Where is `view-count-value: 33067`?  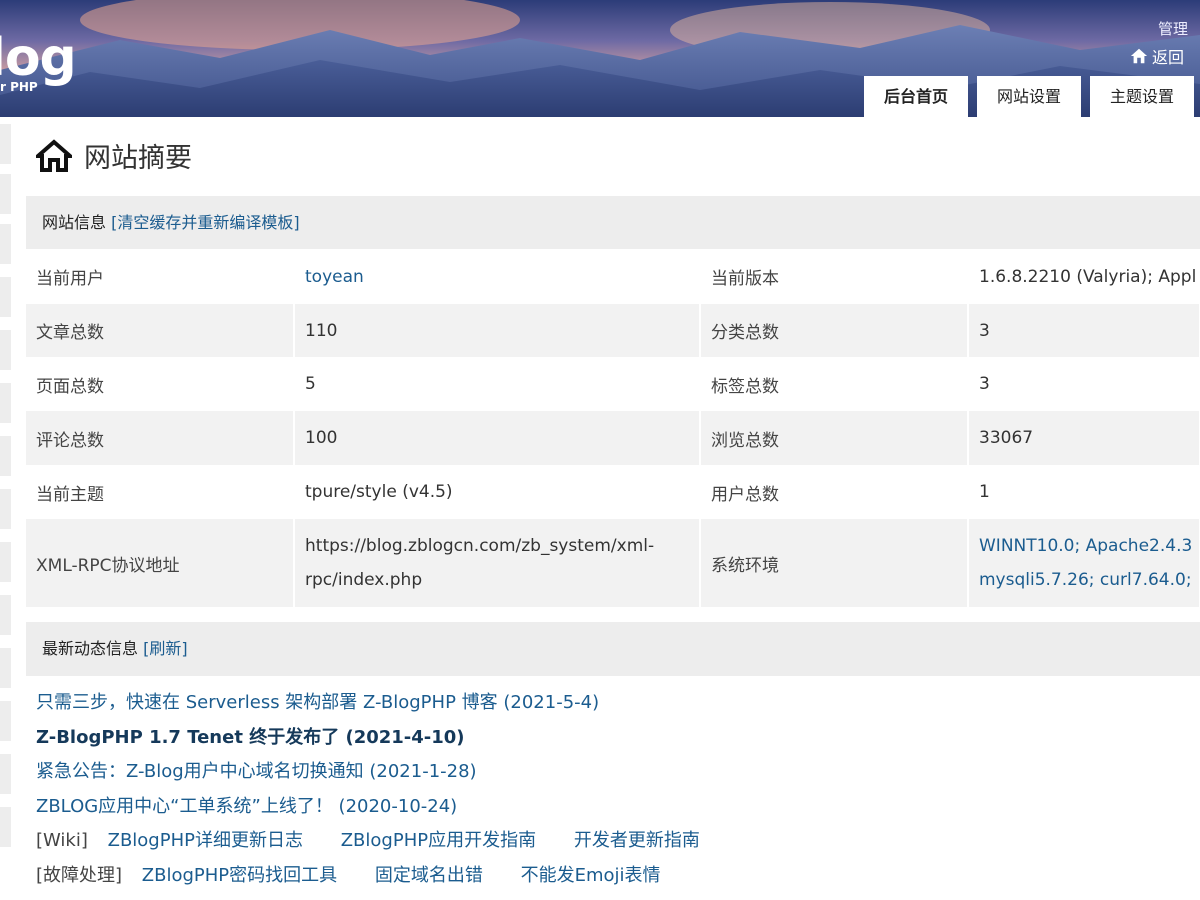
view-count-value: 33067 is located at coordinates (1084, 438).